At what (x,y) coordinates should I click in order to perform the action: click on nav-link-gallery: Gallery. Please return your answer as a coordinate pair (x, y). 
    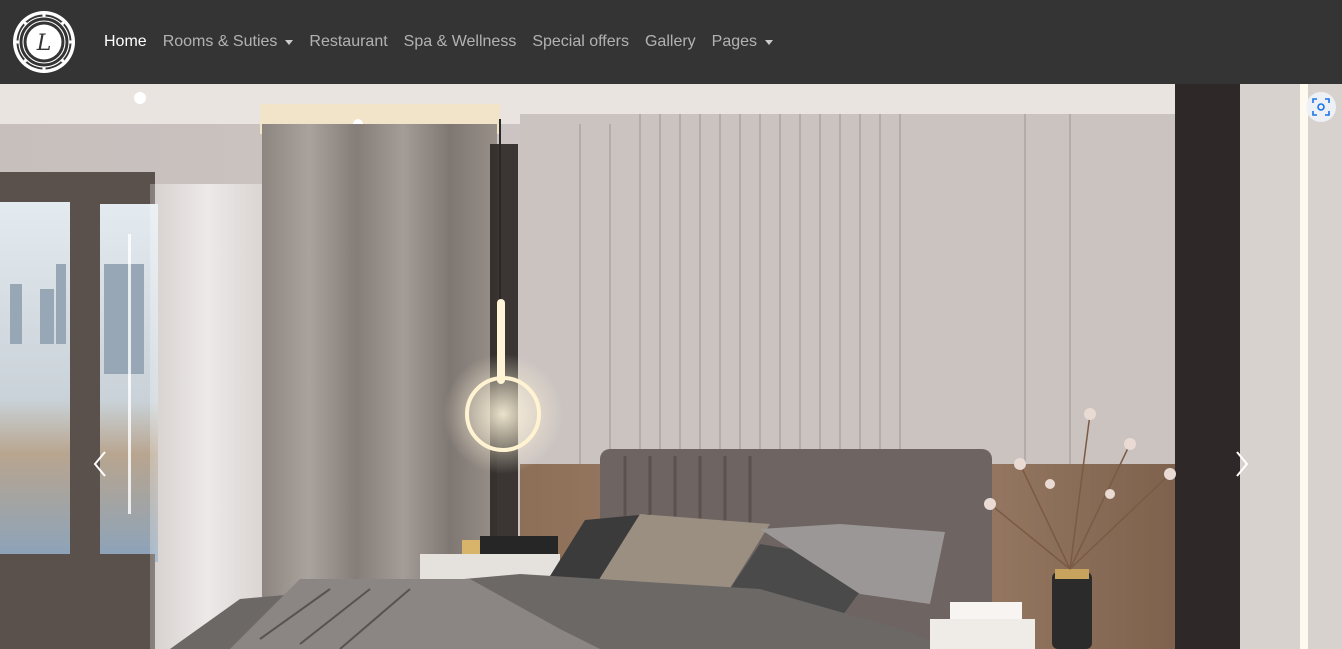
    Looking at the image, I should click on (670, 42).